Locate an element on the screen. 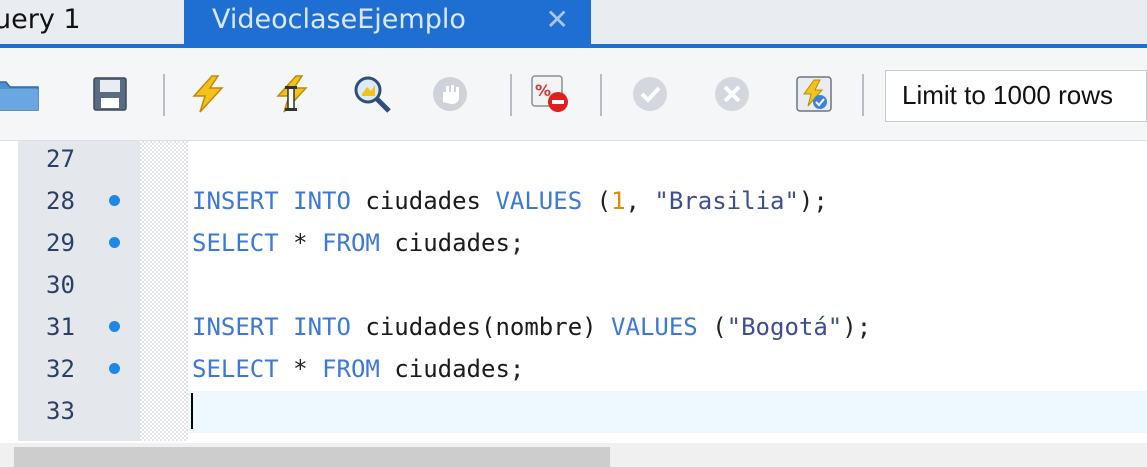  line-number: 33 is located at coordinates (60, 411).